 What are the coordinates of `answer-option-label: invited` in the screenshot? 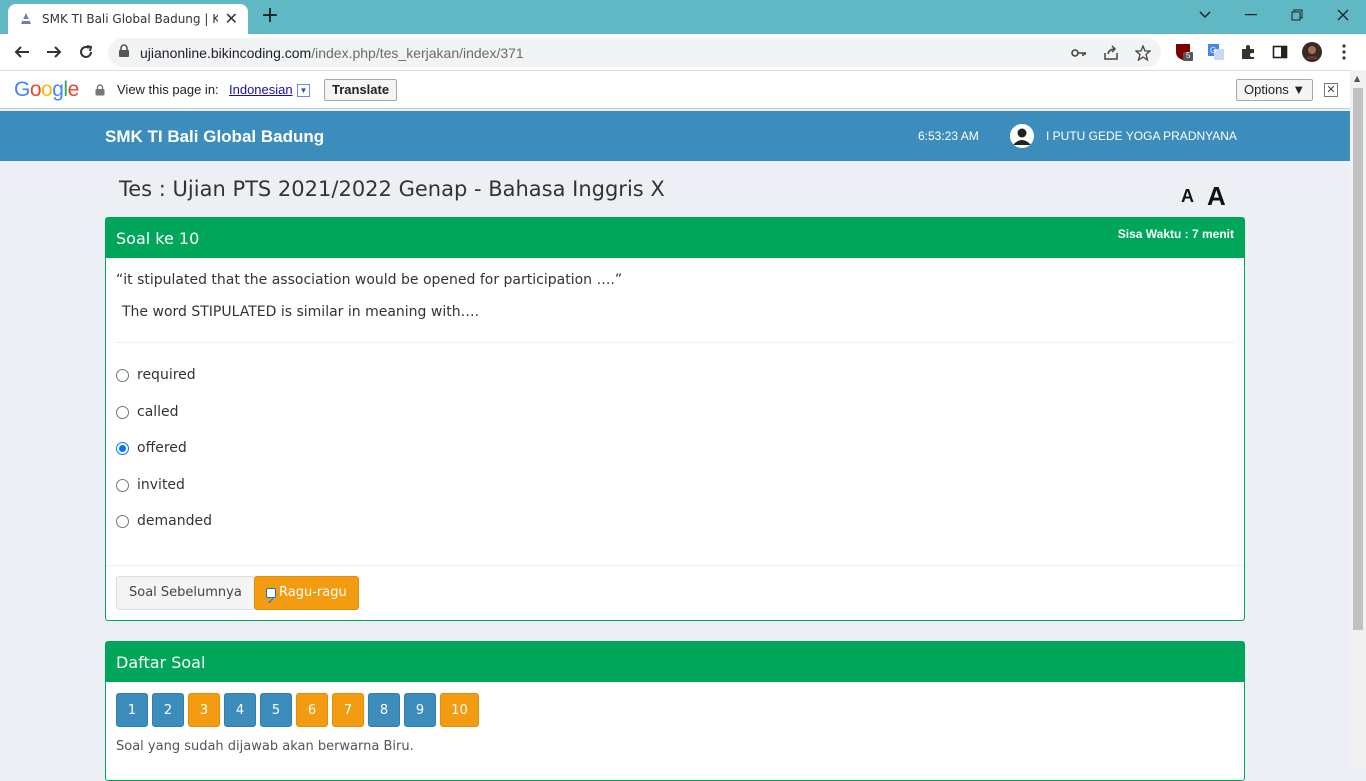 It's located at (161, 485).